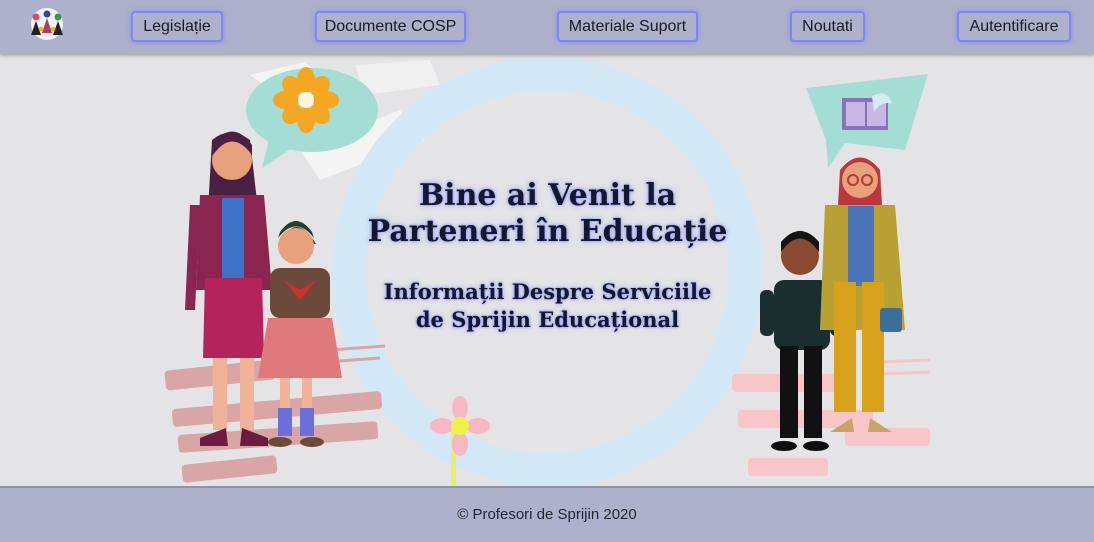  I want to click on speech-bubble-book, so click(867, 121).